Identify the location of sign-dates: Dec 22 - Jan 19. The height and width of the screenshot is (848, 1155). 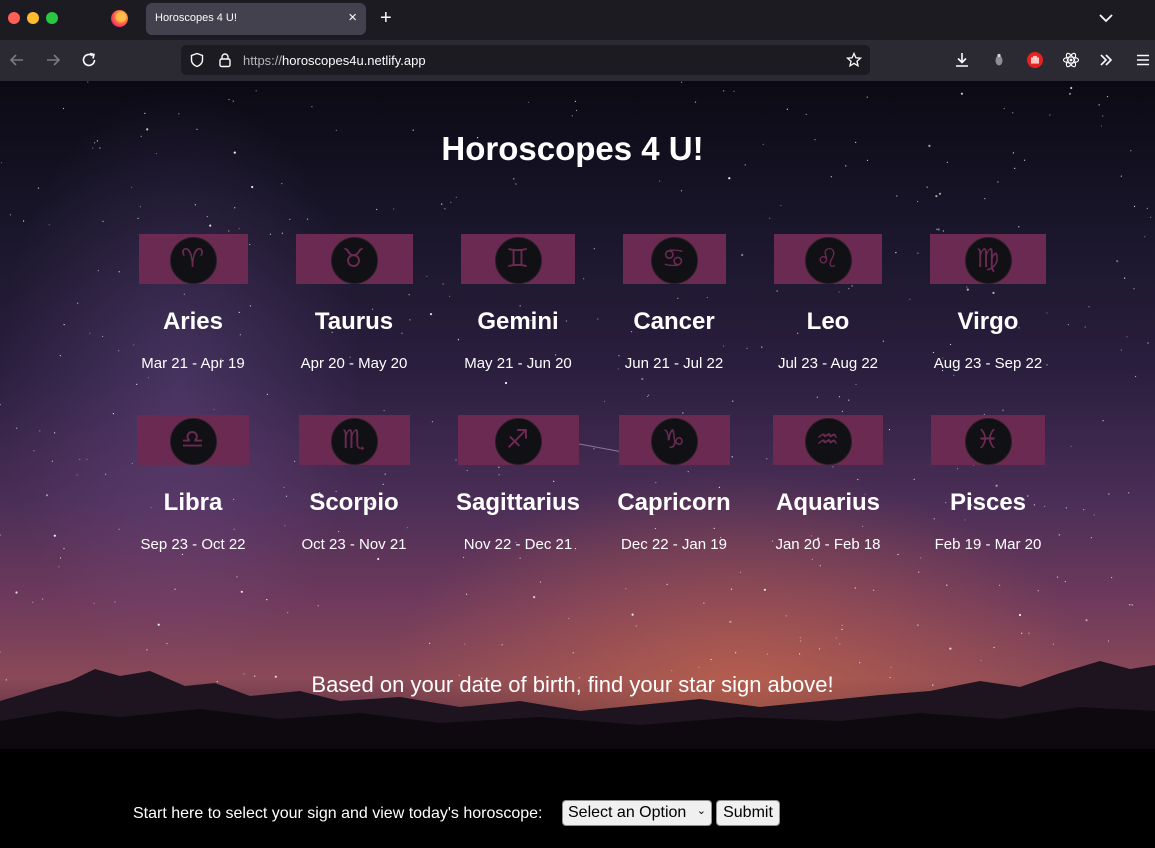
(674, 544).